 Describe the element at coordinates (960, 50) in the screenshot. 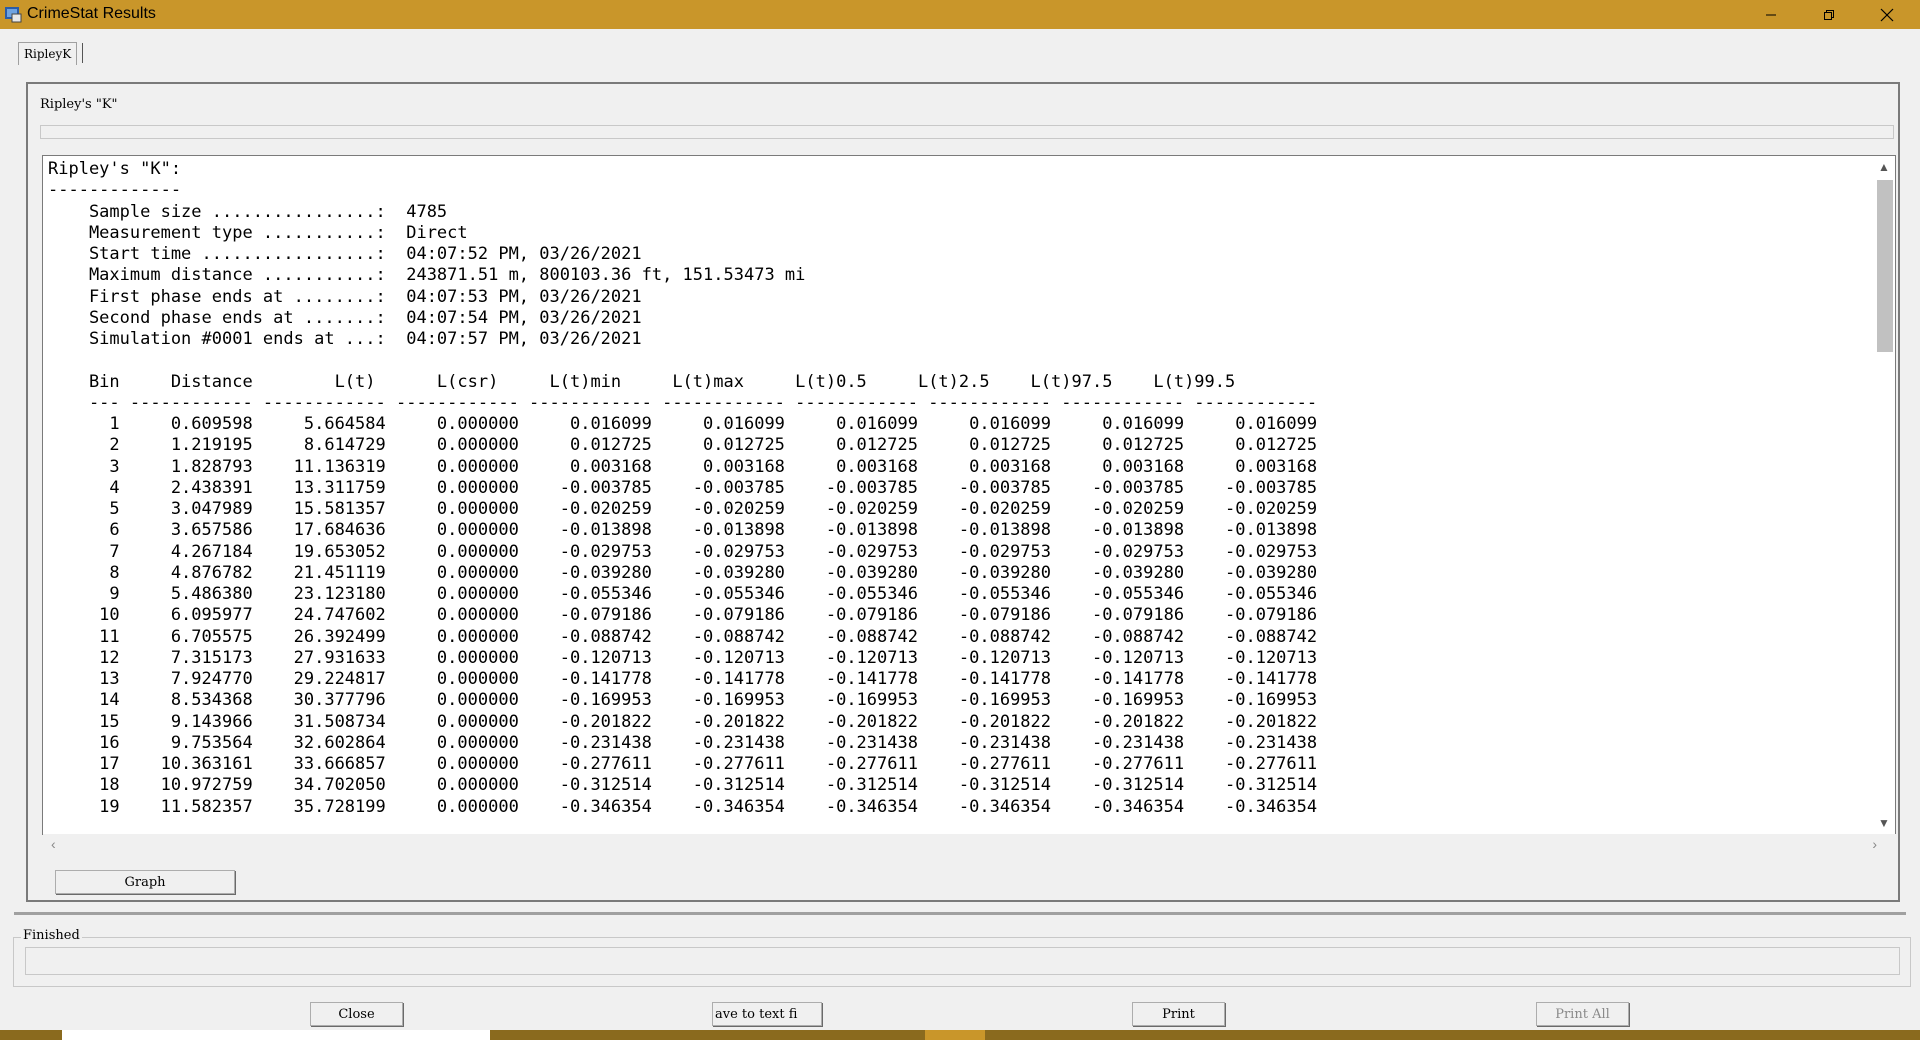

I see `tab-strip: RipleyK` at that location.